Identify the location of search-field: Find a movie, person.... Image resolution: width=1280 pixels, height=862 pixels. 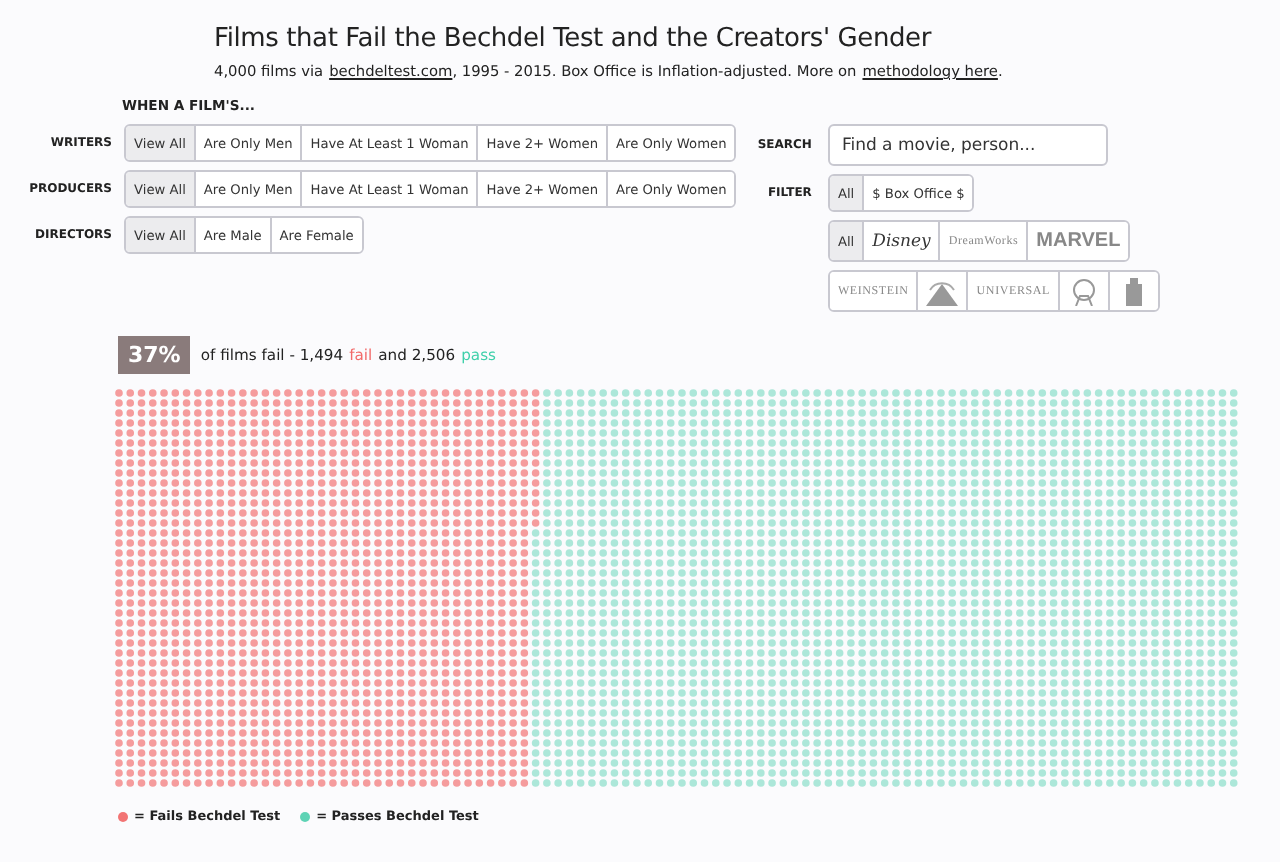
(967, 145).